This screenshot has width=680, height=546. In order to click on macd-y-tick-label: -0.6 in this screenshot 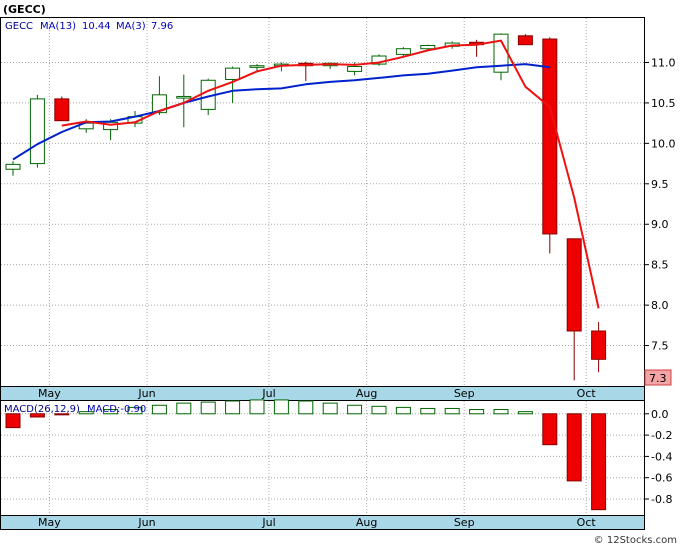, I will do `click(661, 478)`.